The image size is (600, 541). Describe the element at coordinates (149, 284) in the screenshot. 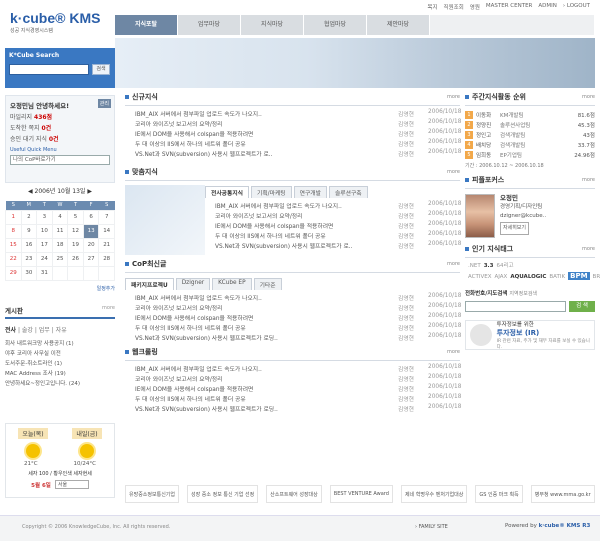

I see `tab: 패키지프로젝U` at that location.